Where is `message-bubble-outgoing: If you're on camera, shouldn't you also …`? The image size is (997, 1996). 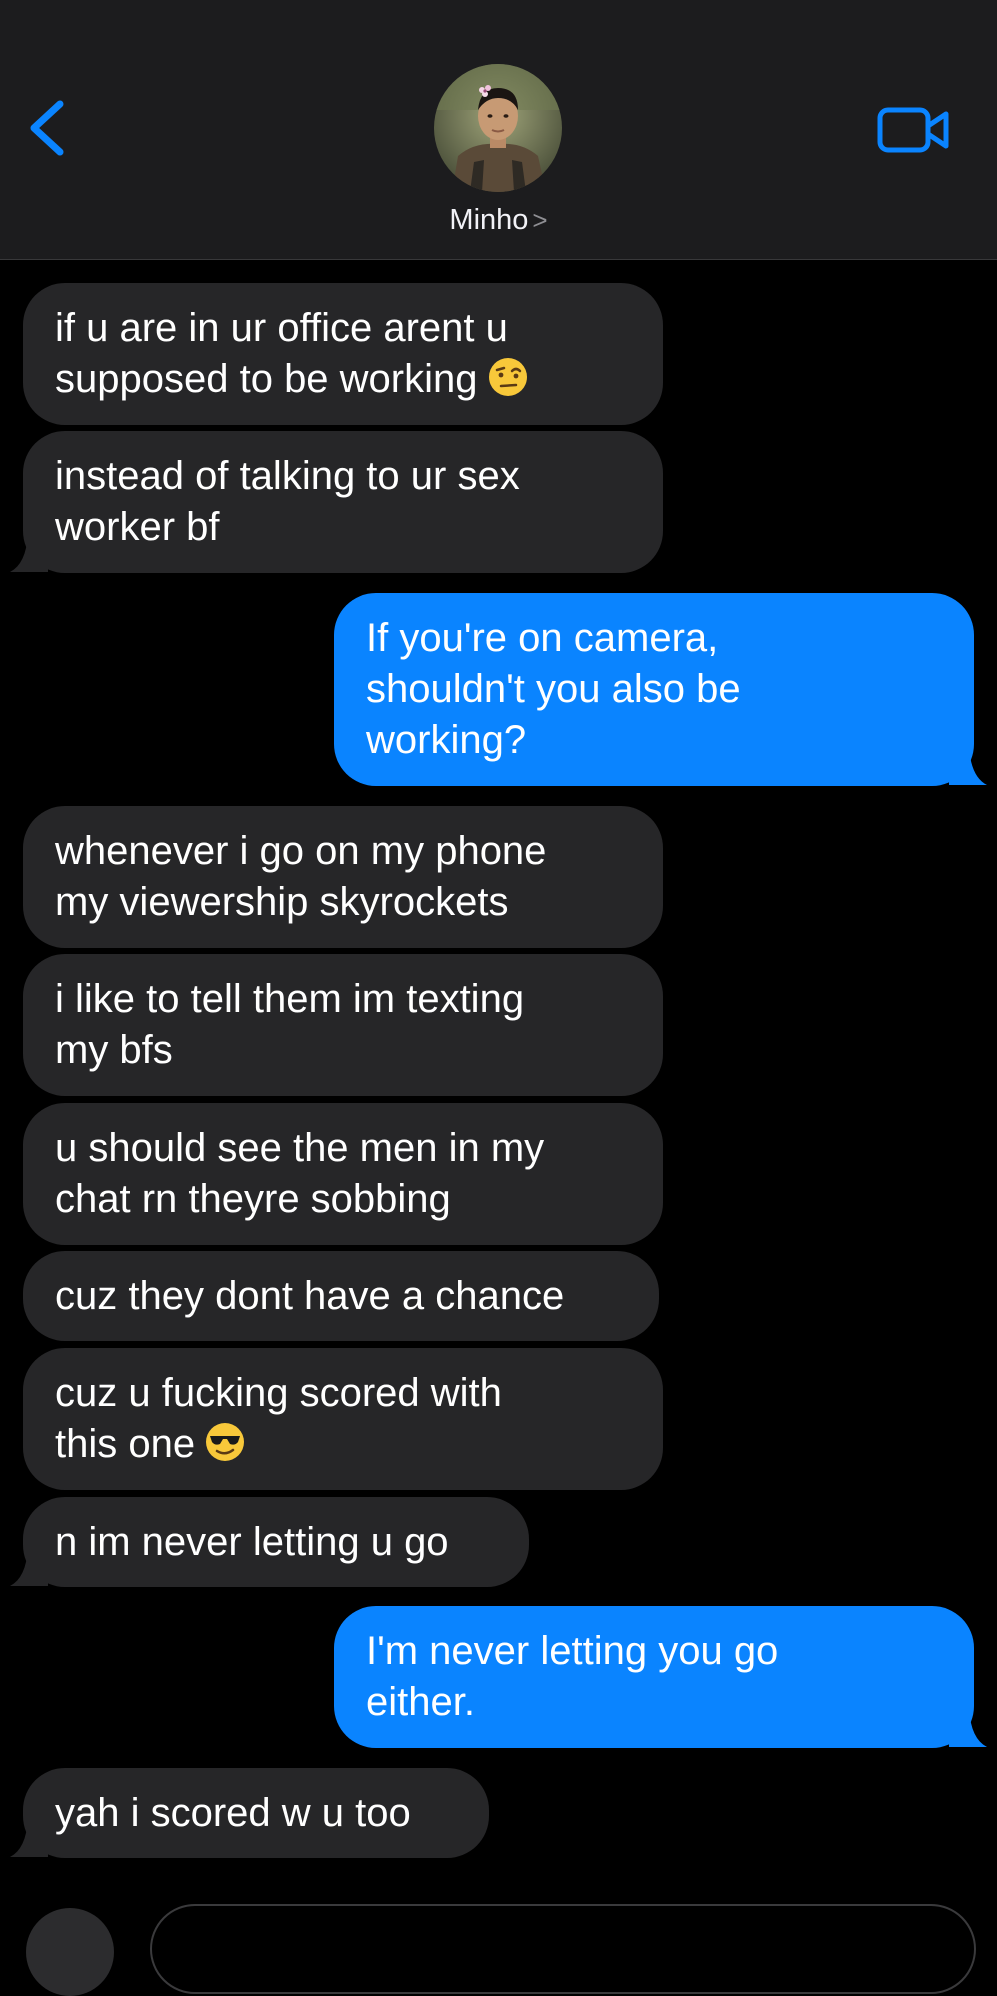 message-bubble-outgoing: If you're on camera, shouldn't you also … is located at coordinates (654, 689).